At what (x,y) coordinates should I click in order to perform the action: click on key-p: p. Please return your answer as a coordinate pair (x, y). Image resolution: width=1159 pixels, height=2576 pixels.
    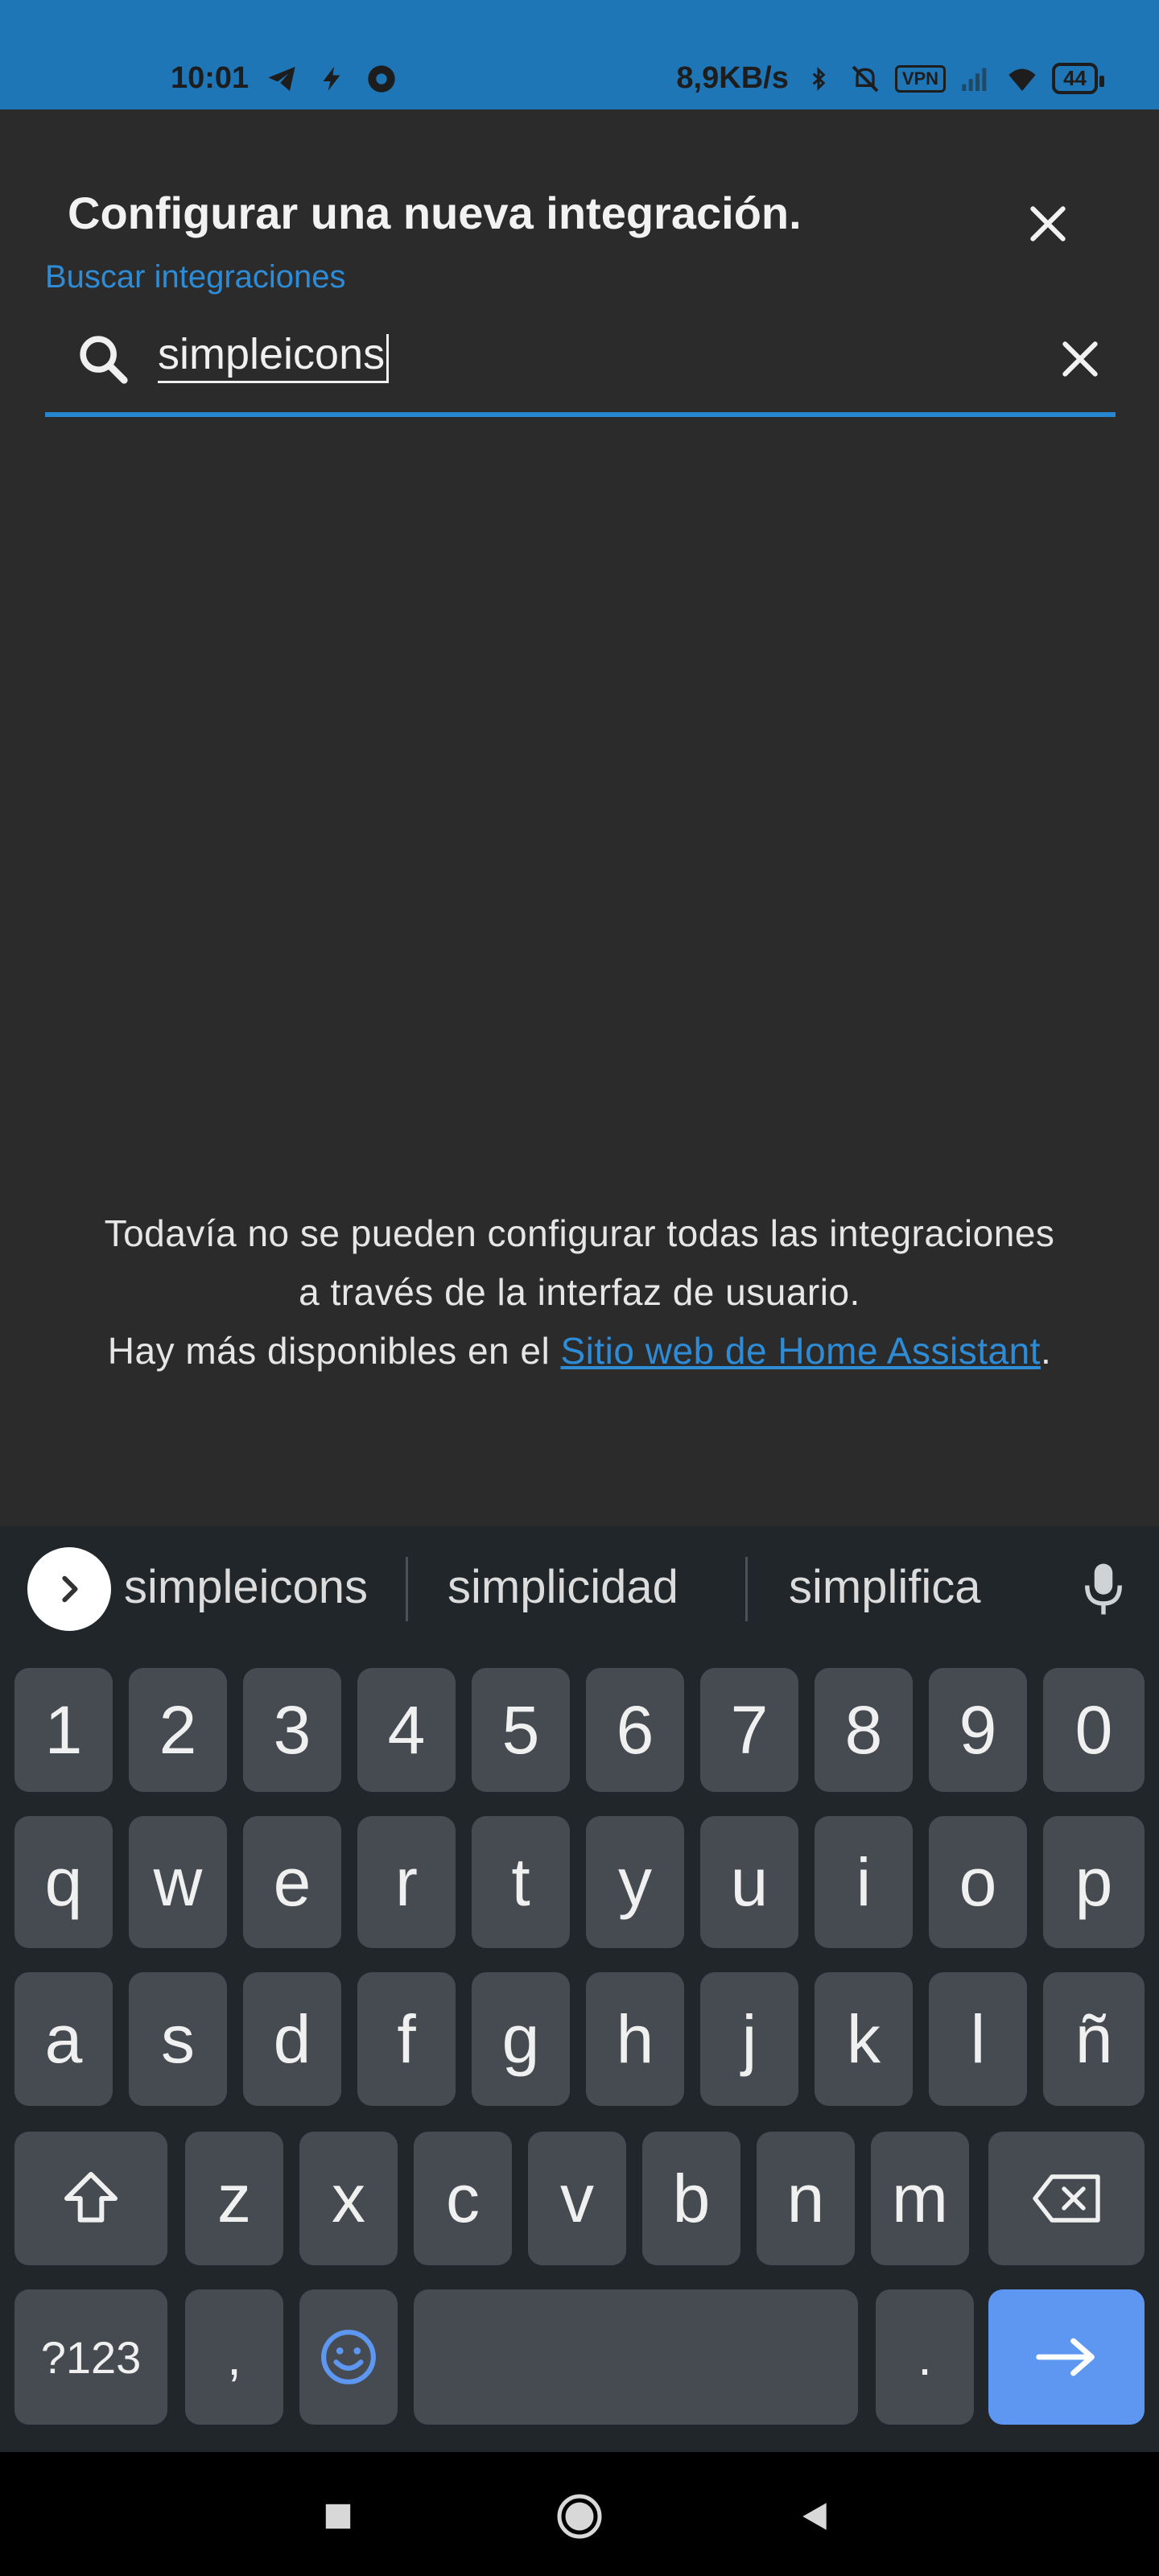
    Looking at the image, I should click on (1094, 1882).